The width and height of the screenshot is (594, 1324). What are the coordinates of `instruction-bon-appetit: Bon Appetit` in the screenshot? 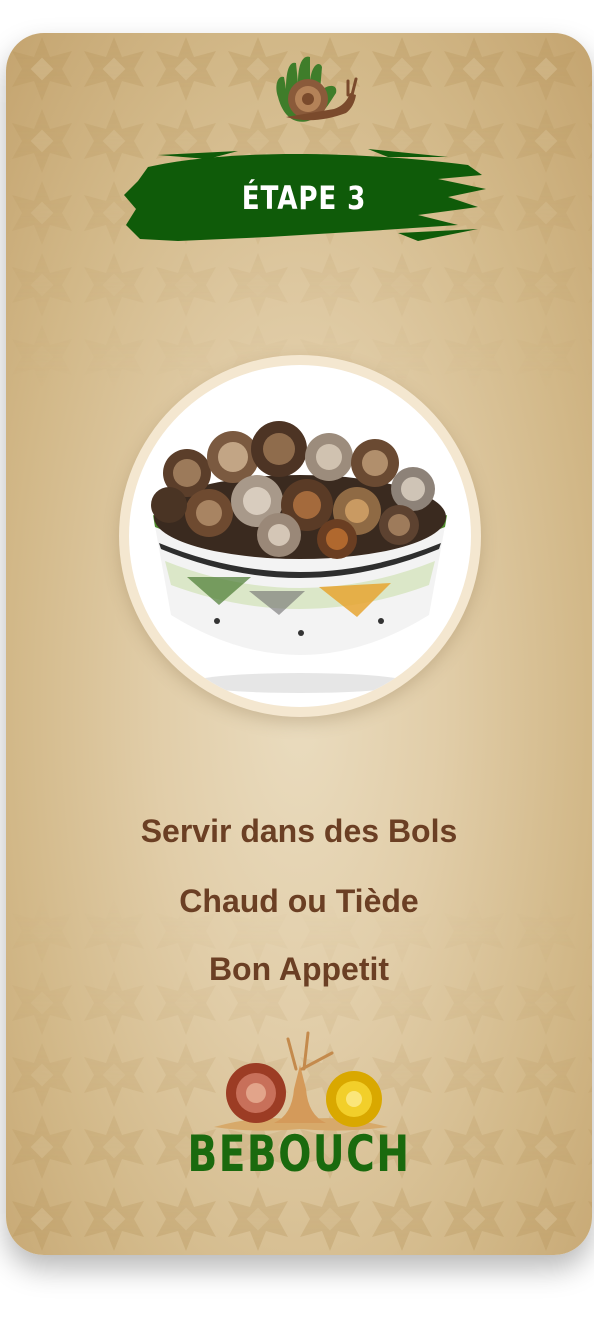 It's located at (299, 969).